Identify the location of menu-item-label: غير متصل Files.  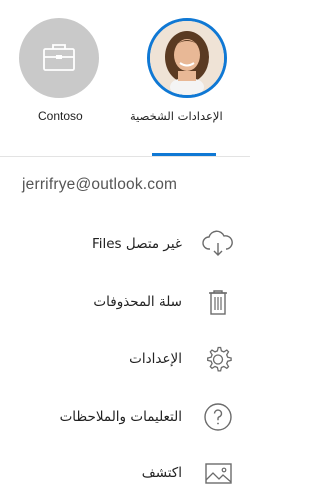
(136, 244).